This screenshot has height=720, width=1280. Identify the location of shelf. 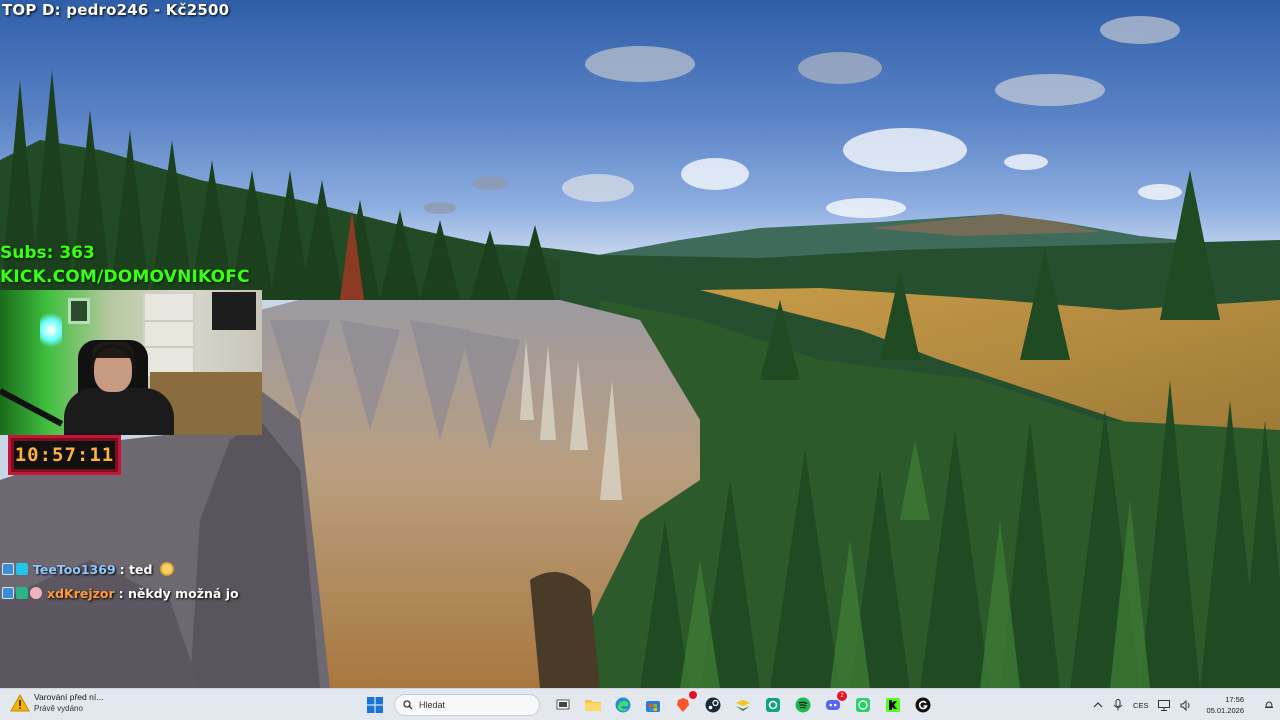
(169, 335).